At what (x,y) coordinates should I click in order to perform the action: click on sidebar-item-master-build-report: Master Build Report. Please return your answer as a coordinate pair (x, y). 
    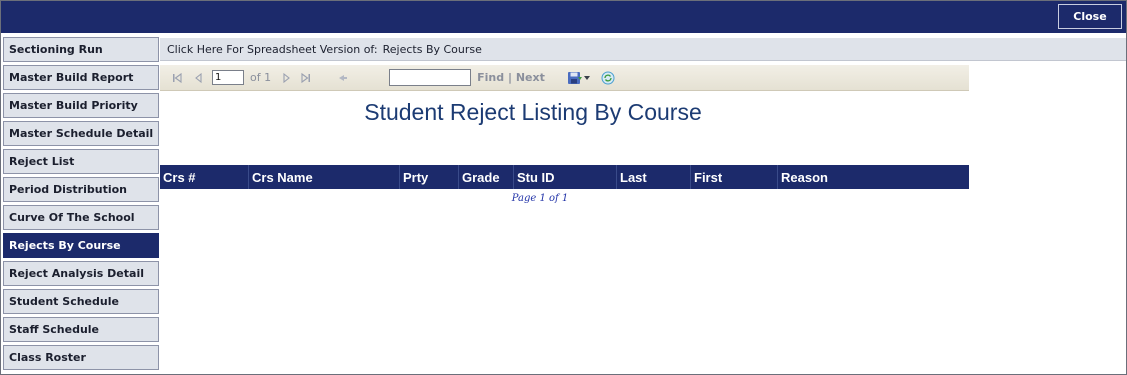
    Looking at the image, I should click on (81, 77).